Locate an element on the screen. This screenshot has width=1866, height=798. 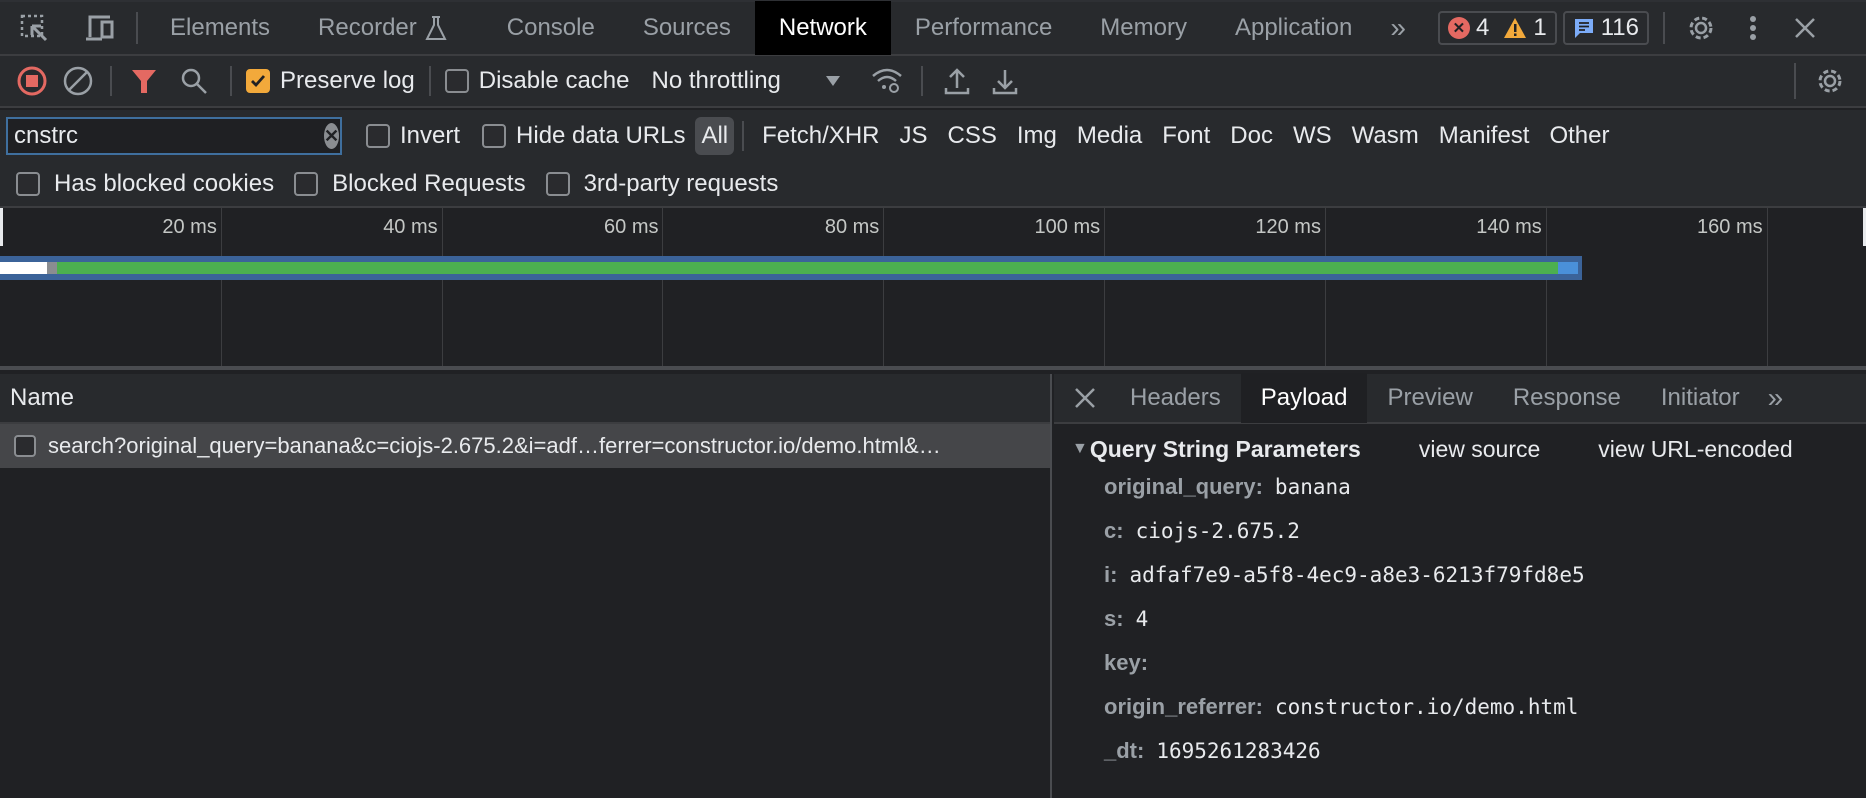
more-details-tabs-chevron-icon: » is located at coordinates (1776, 398).